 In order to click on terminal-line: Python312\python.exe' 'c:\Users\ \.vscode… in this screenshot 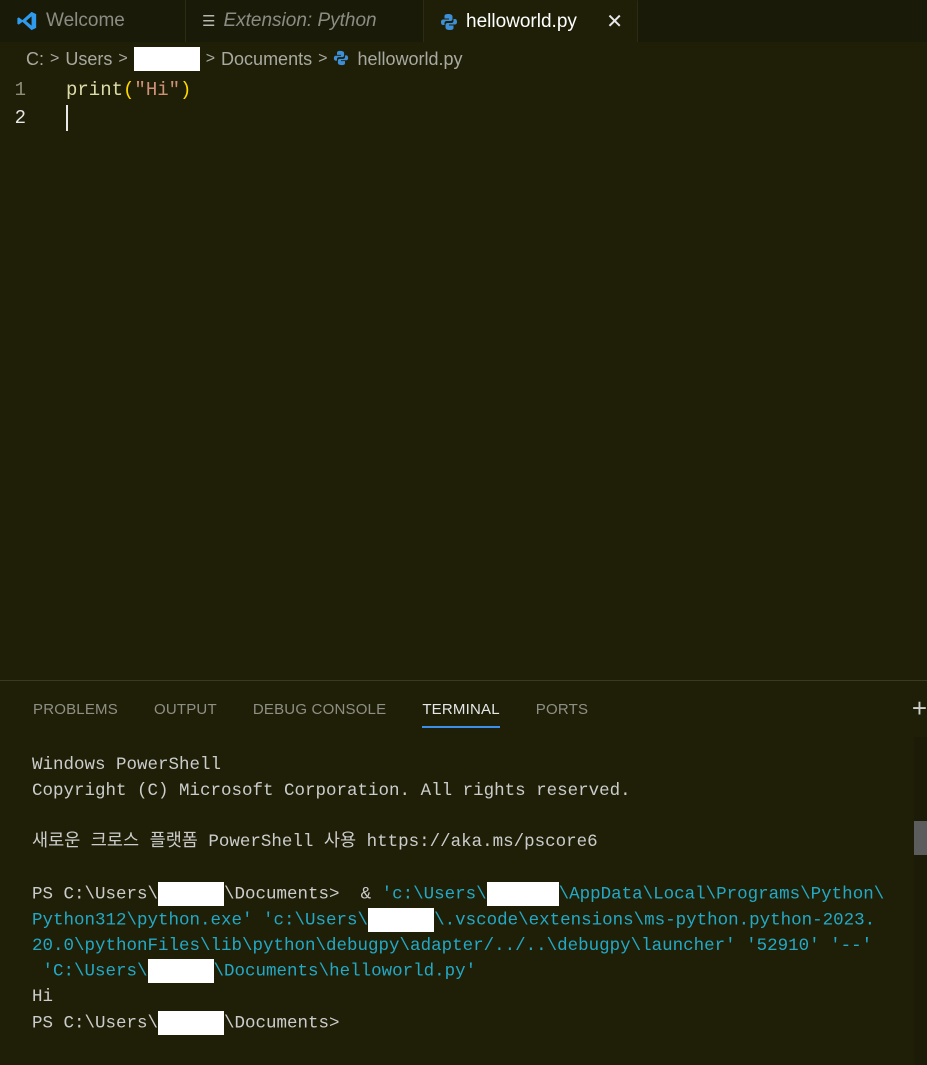, I will do `click(462, 920)`.